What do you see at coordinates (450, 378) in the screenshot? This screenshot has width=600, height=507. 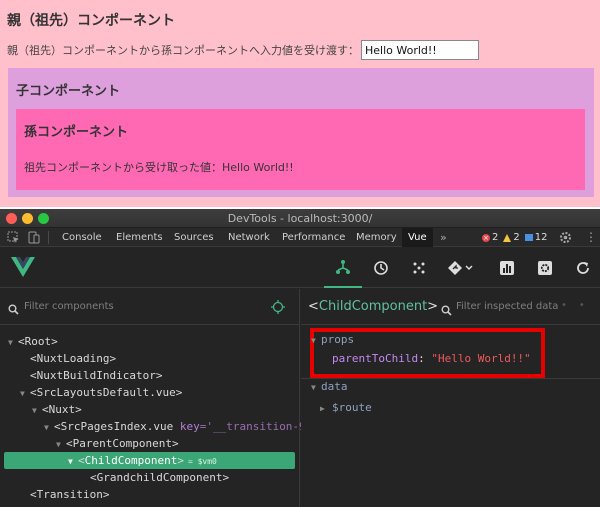 I see `section-divider` at bounding box center [450, 378].